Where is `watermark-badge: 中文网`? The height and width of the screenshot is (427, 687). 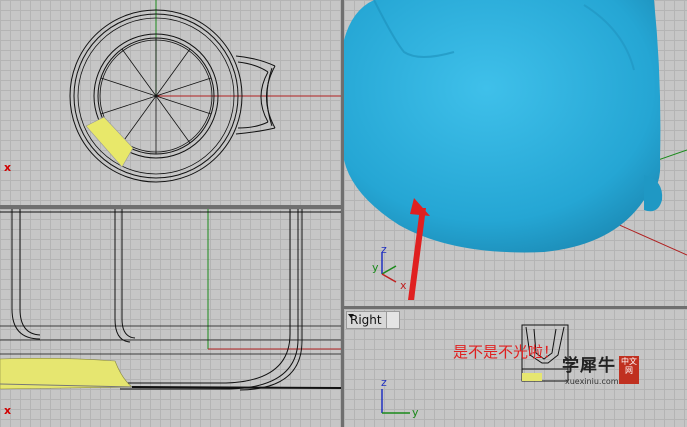
watermark-badge: 中文网 is located at coordinates (629, 370).